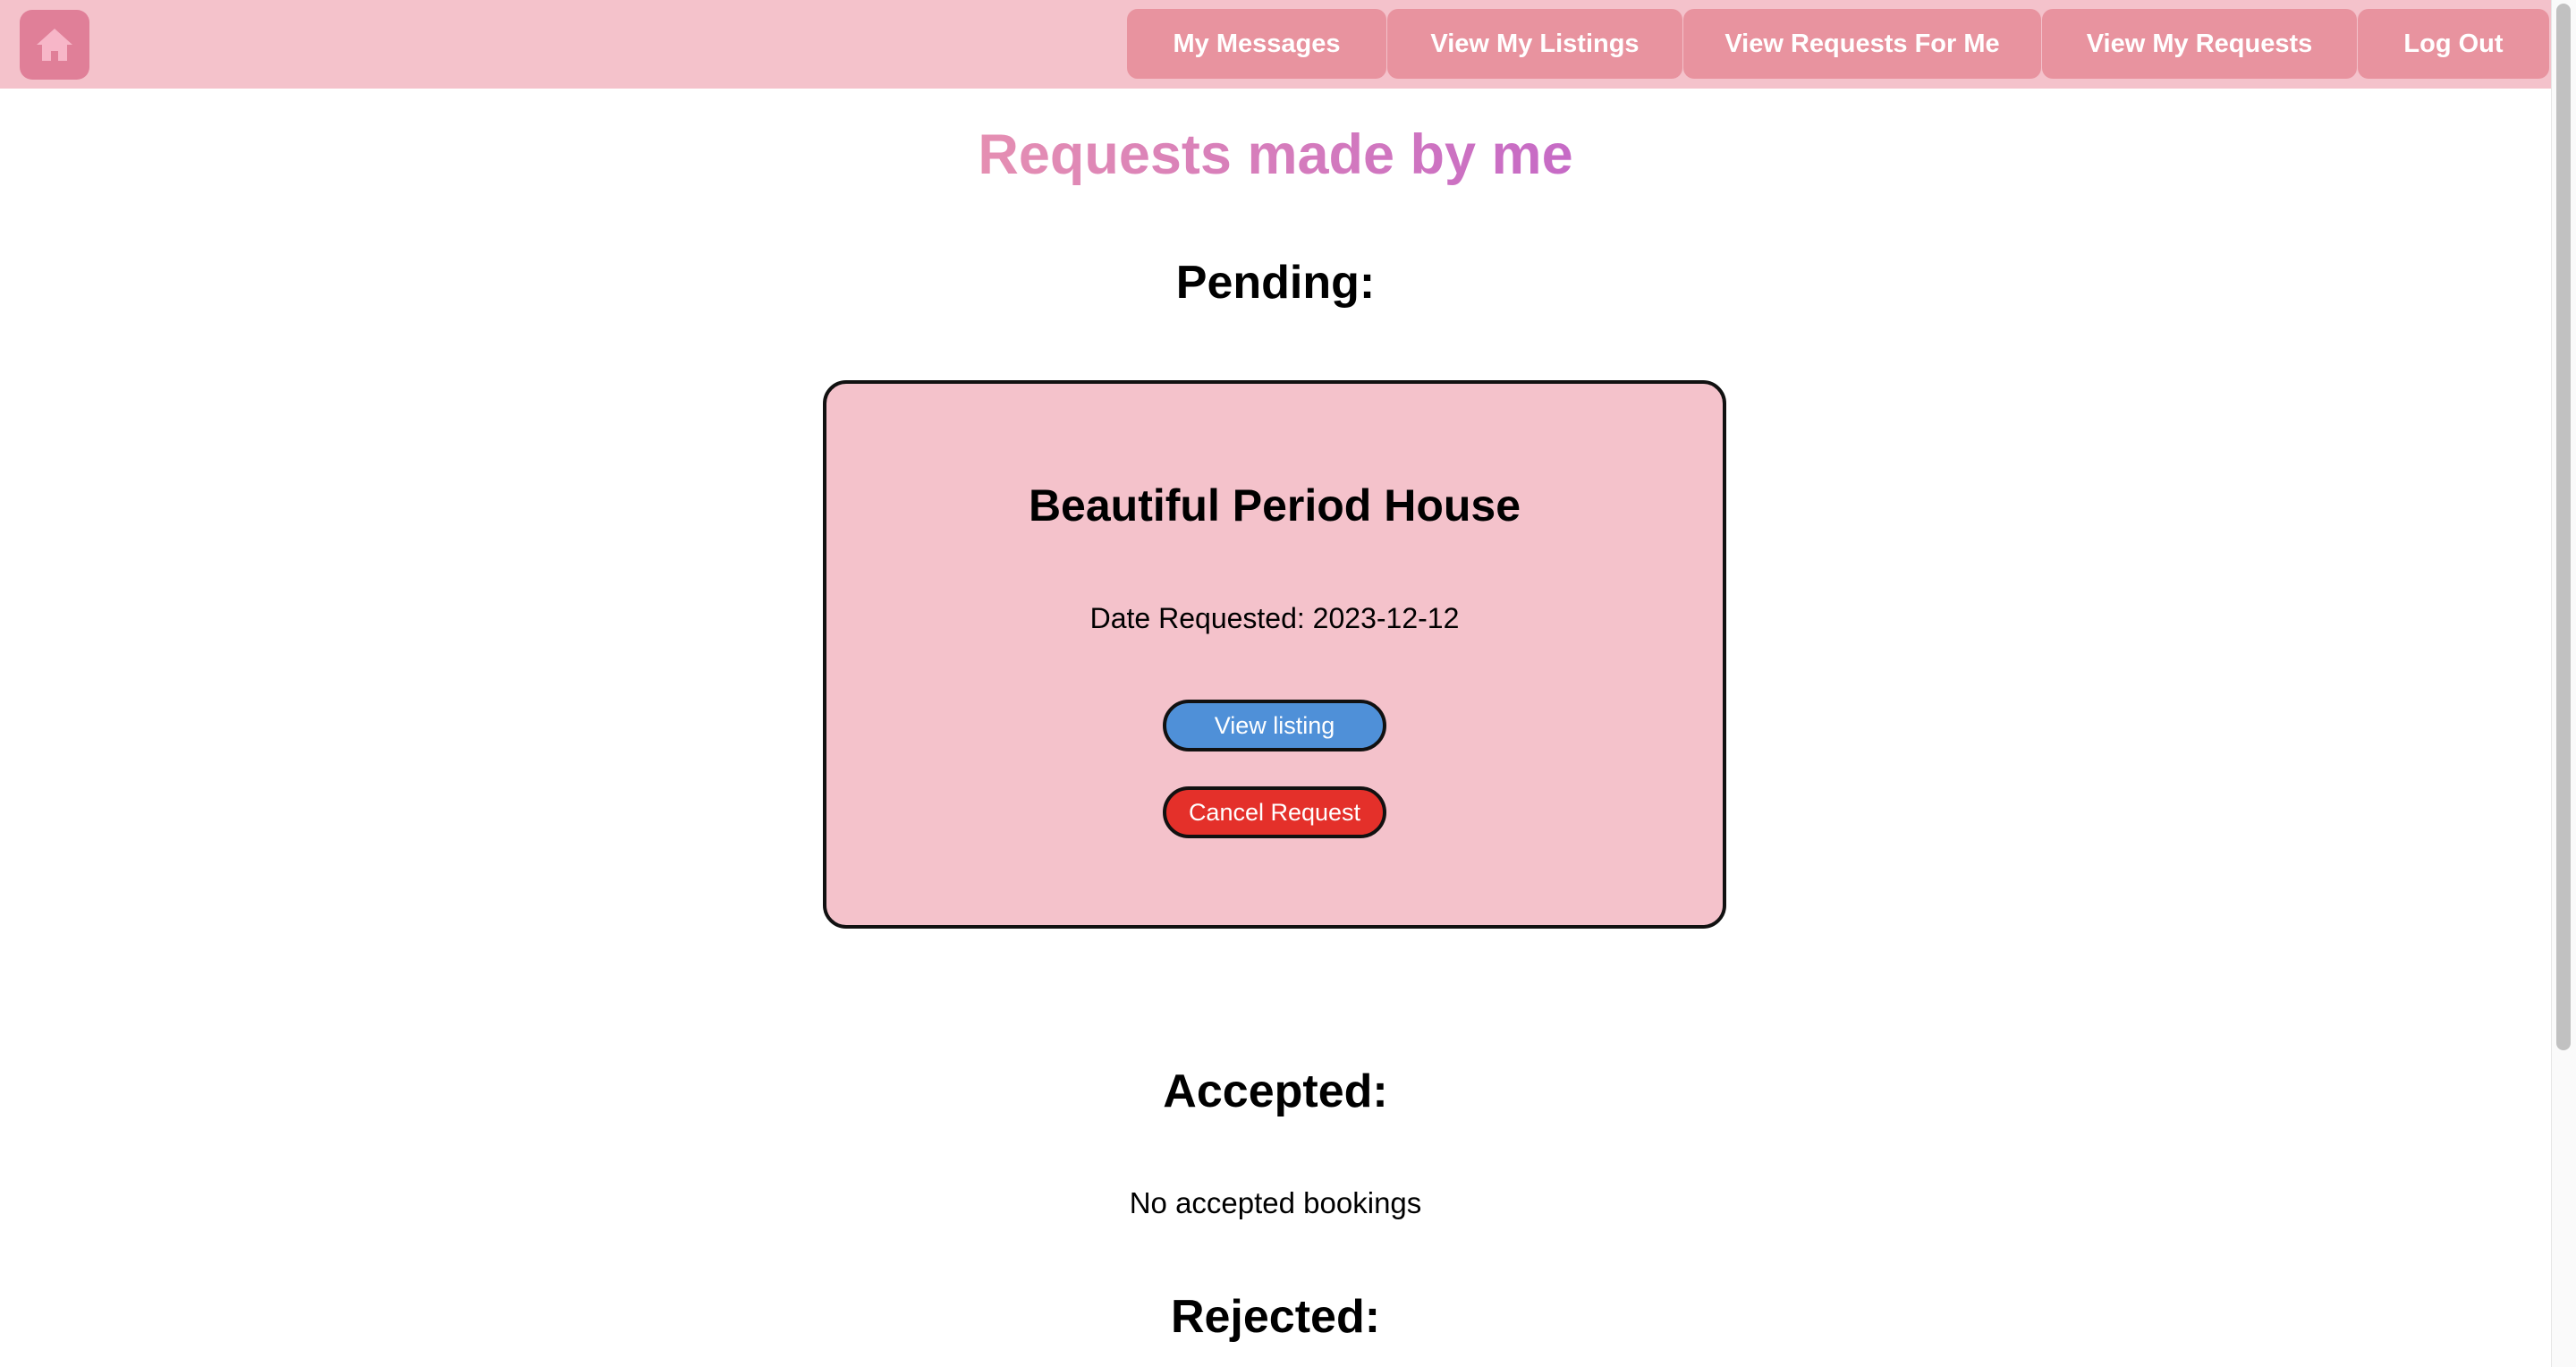  What do you see at coordinates (1275, 1202) in the screenshot?
I see `no-accepted-bookings-text: No accepted bookings` at bounding box center [1275, 1202].